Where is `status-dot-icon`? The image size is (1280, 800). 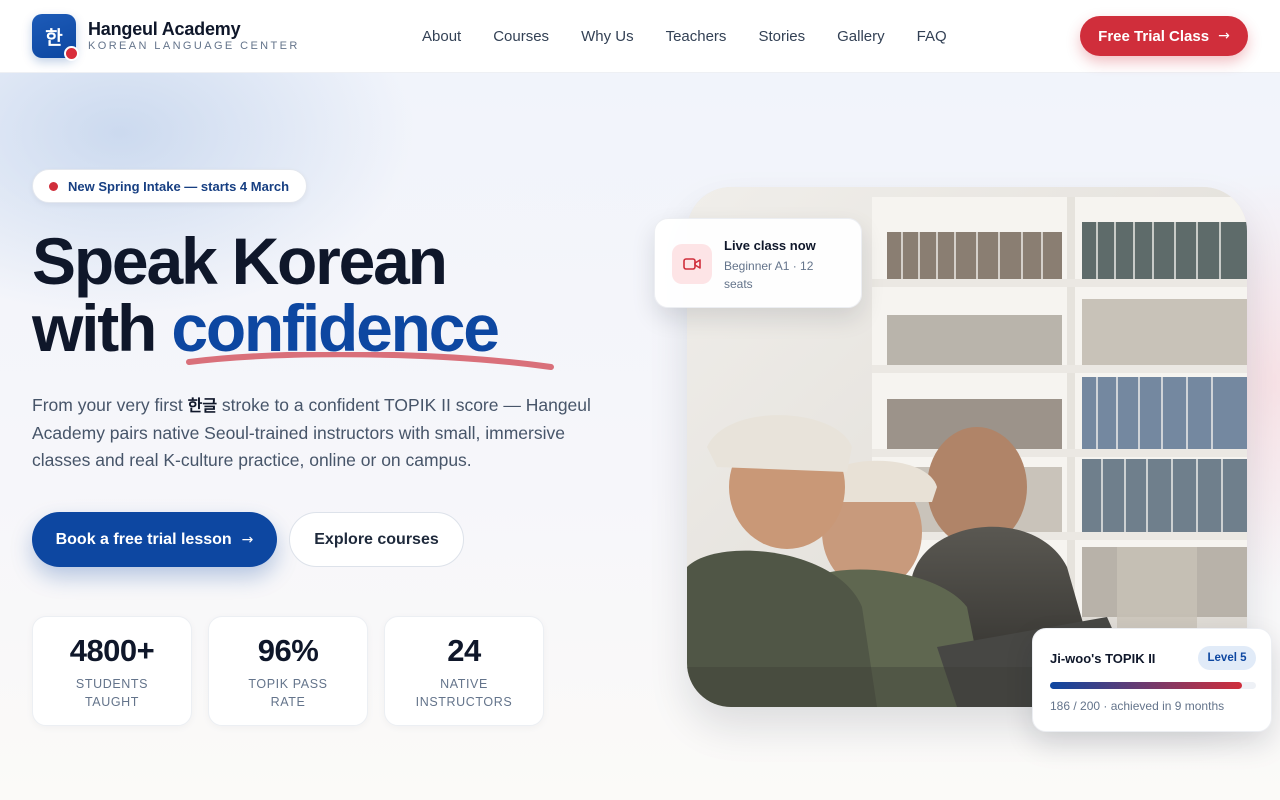 status-dot-icon is located at coordinates (53, 186).